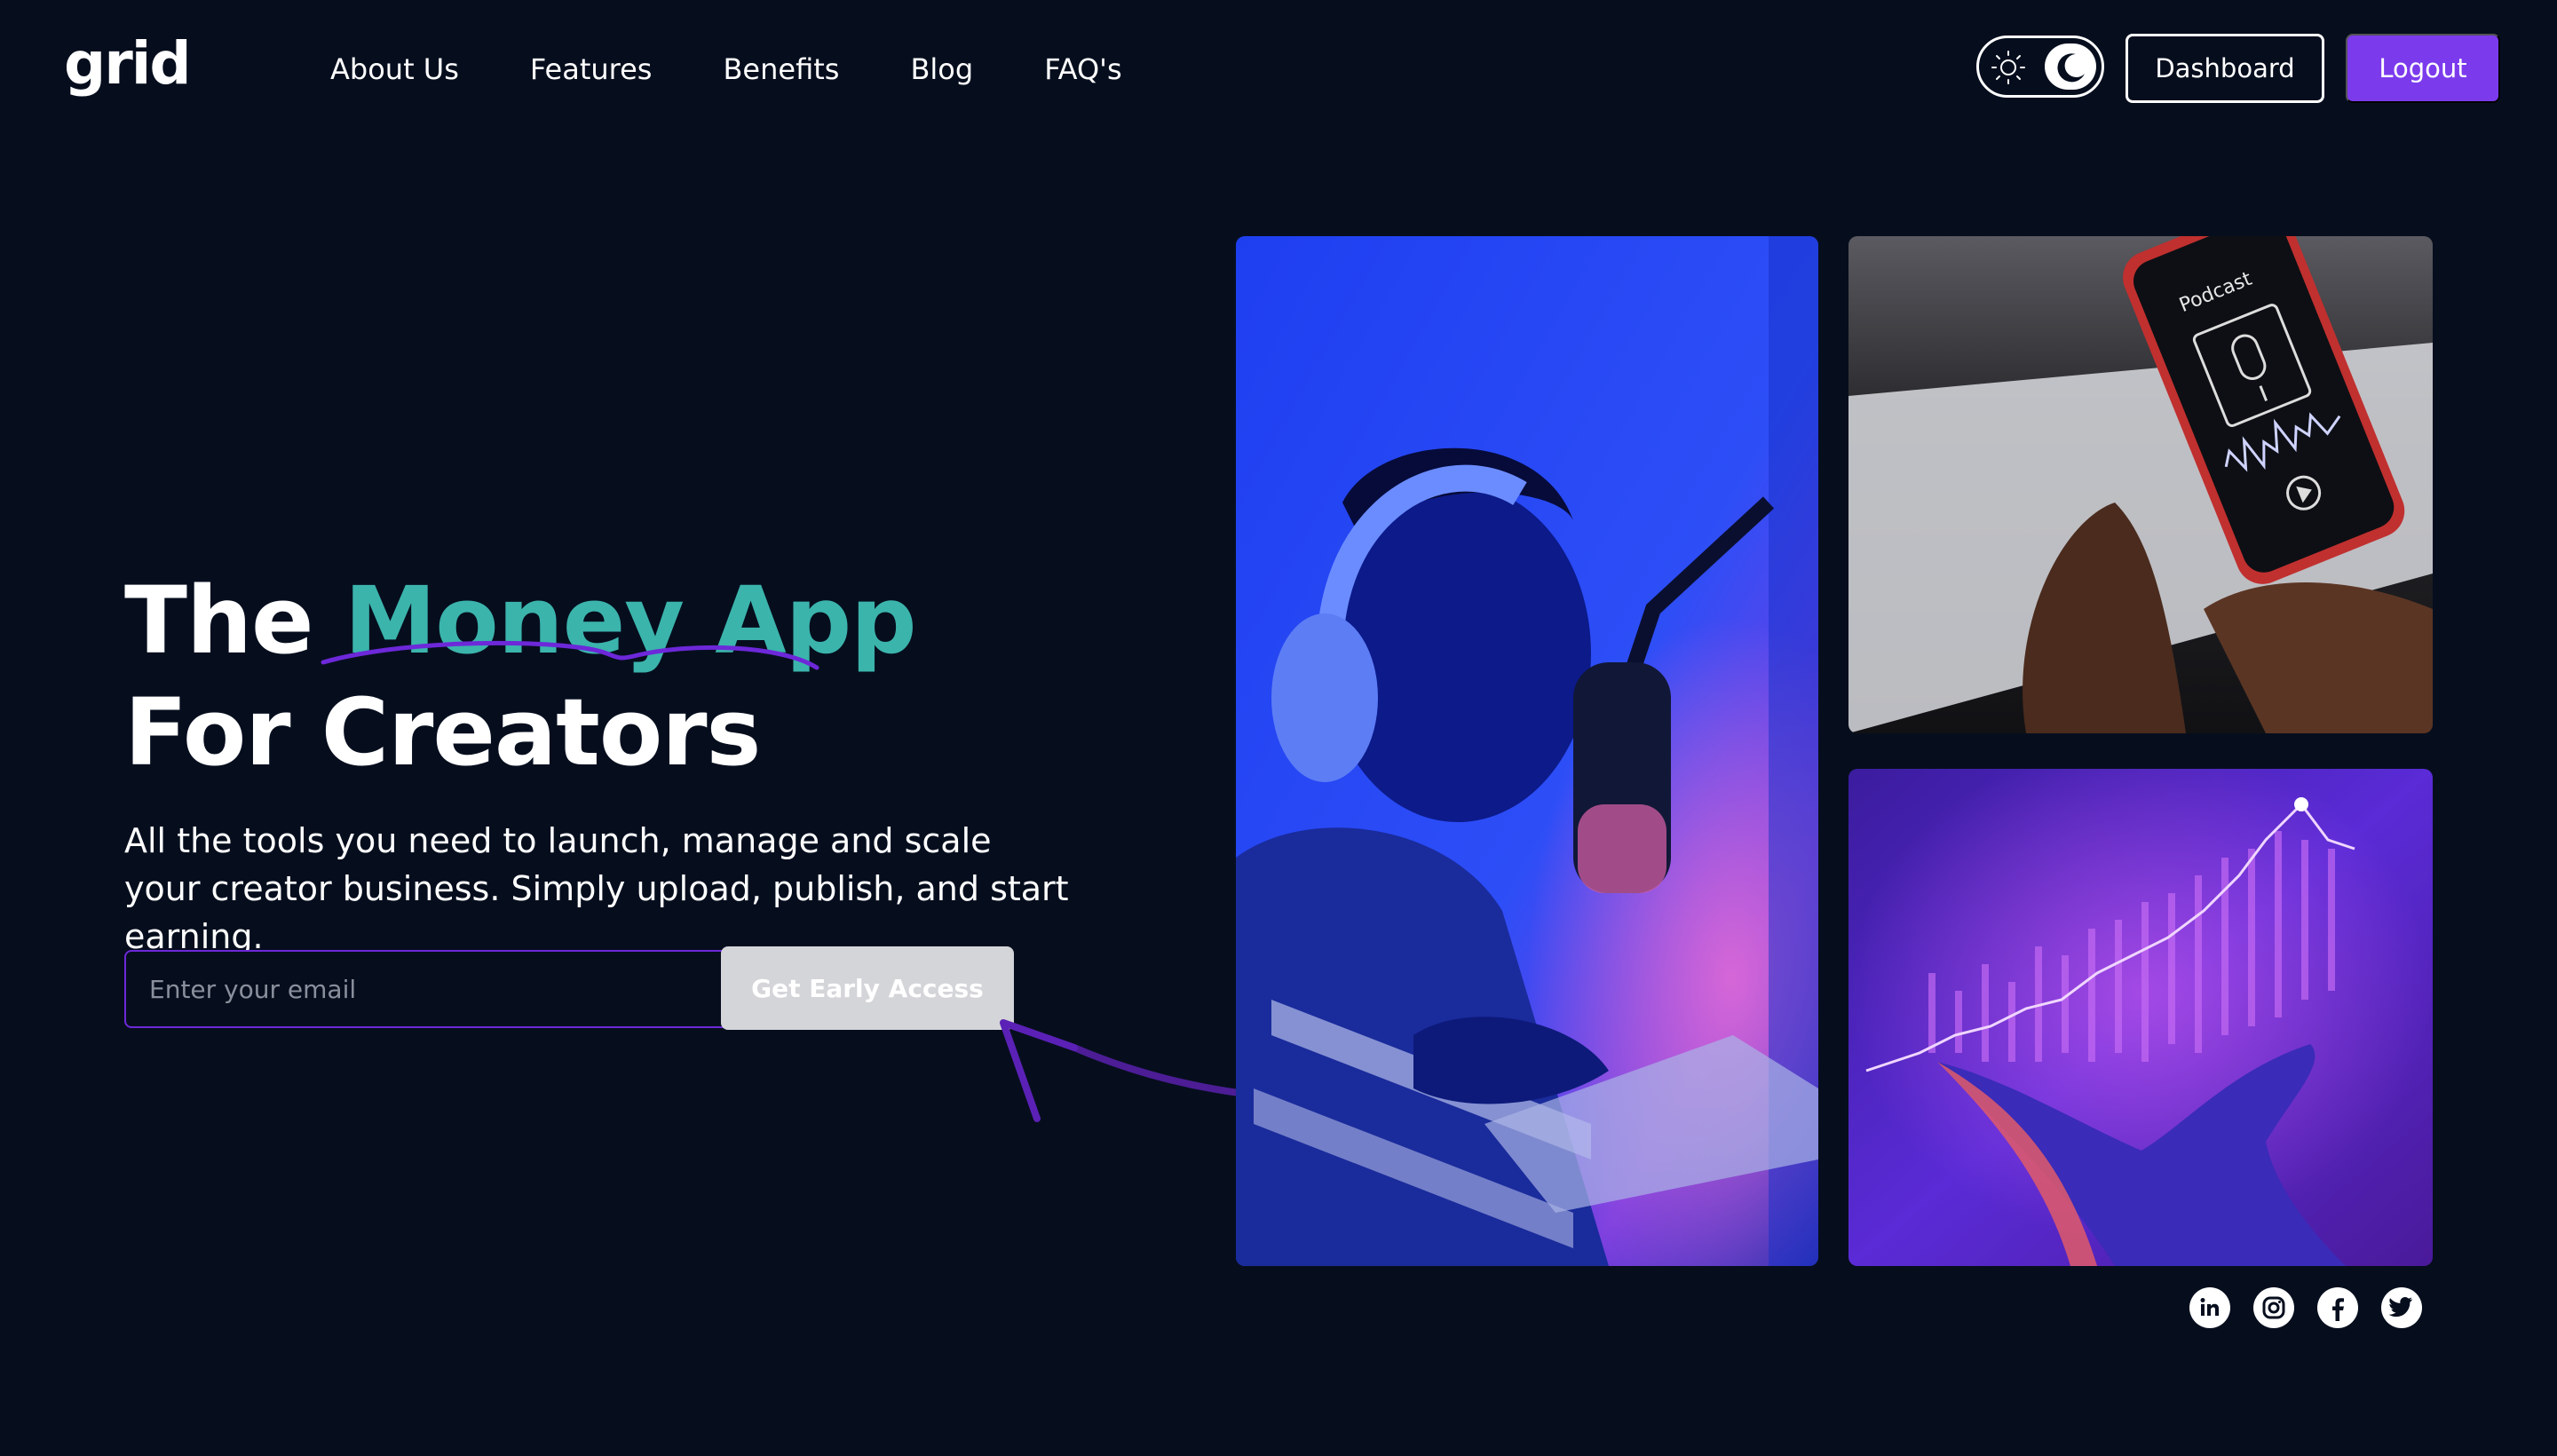  What do you see at coordinates (442, 732) in the screenshot?
I see `hero-title-line2: For Creators` at bounding box center [442, 732].